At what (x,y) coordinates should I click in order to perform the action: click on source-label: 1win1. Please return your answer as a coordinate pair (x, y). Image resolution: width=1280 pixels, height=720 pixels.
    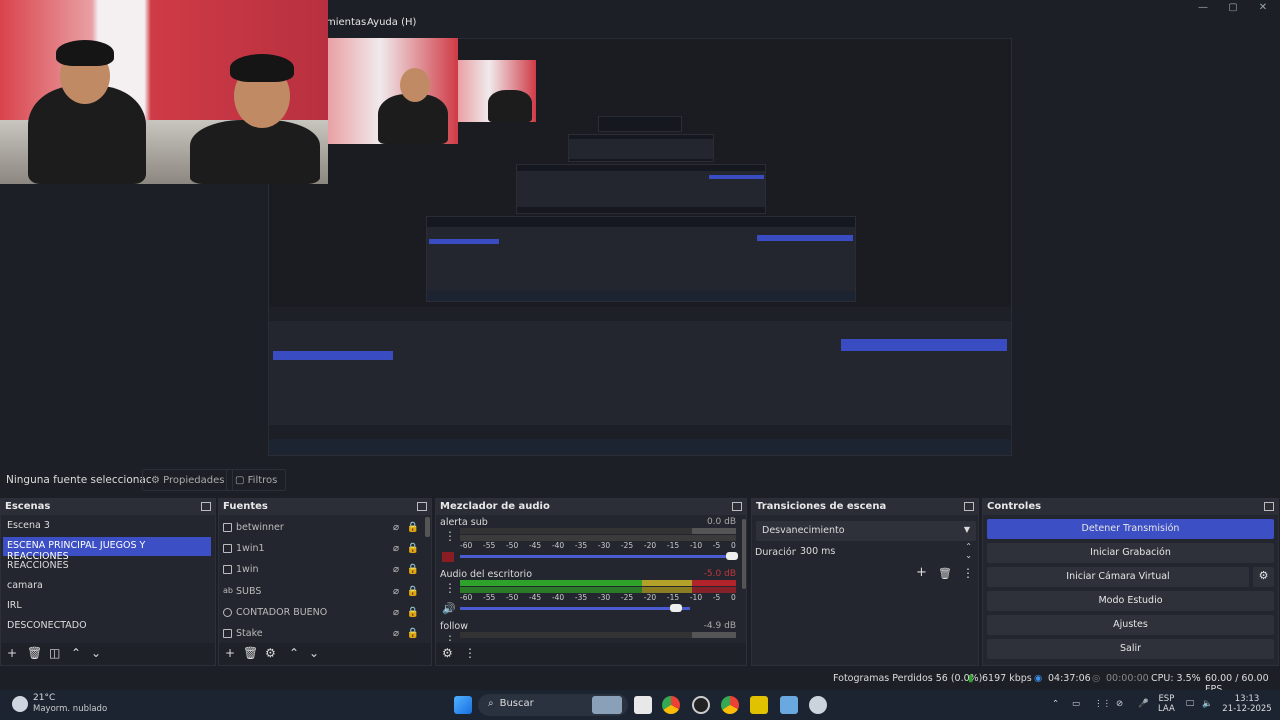
    Looking at the image, I should click on (250, 548).